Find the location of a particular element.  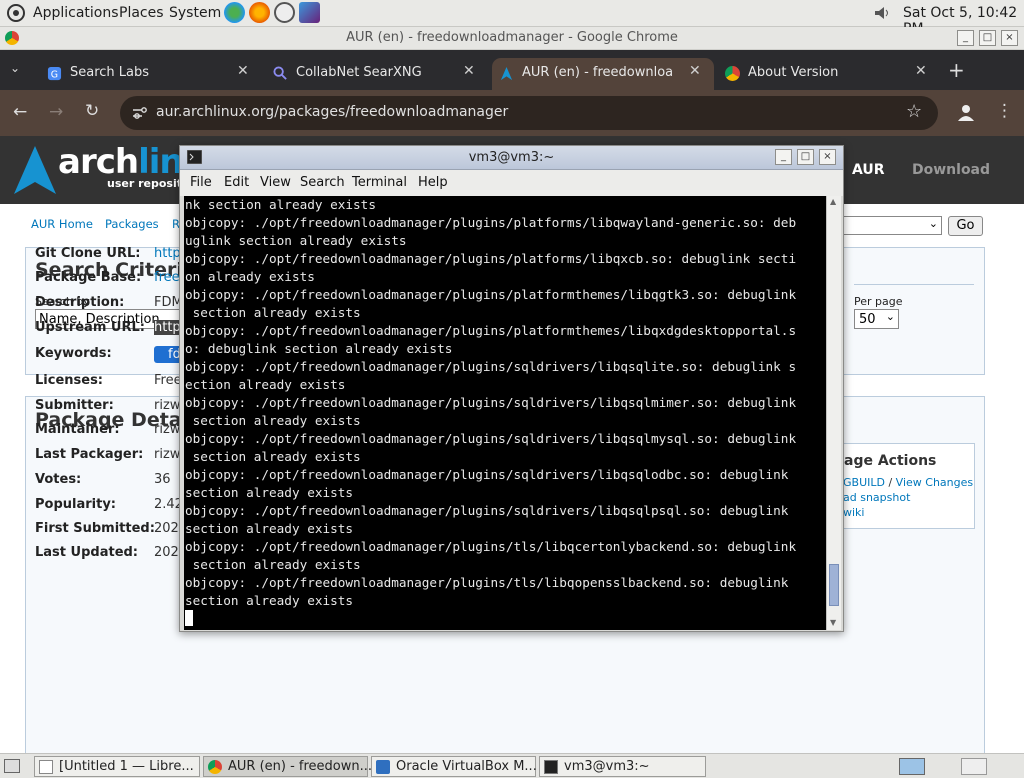

scroll-up-icon: ▲ is located at coordinates (833, 201).